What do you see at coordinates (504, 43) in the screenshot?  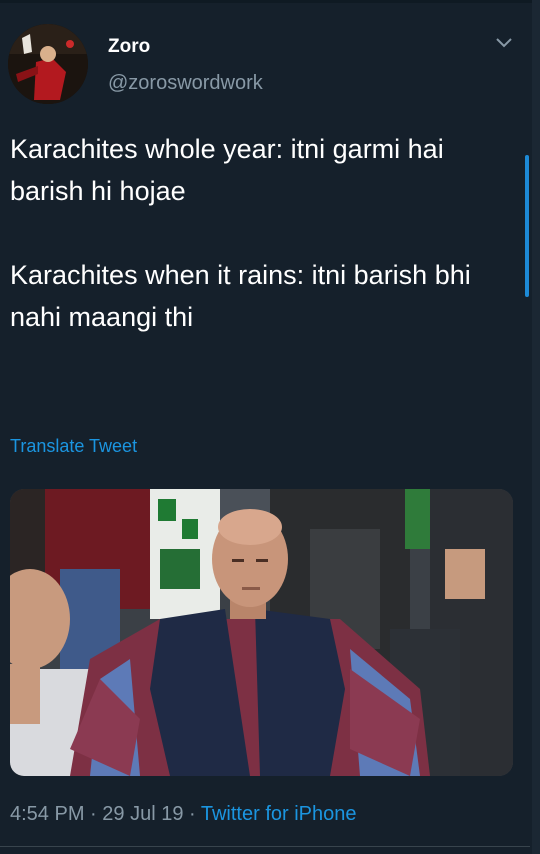 I see `chevron-down-icon` at bounding box center [504, 43].